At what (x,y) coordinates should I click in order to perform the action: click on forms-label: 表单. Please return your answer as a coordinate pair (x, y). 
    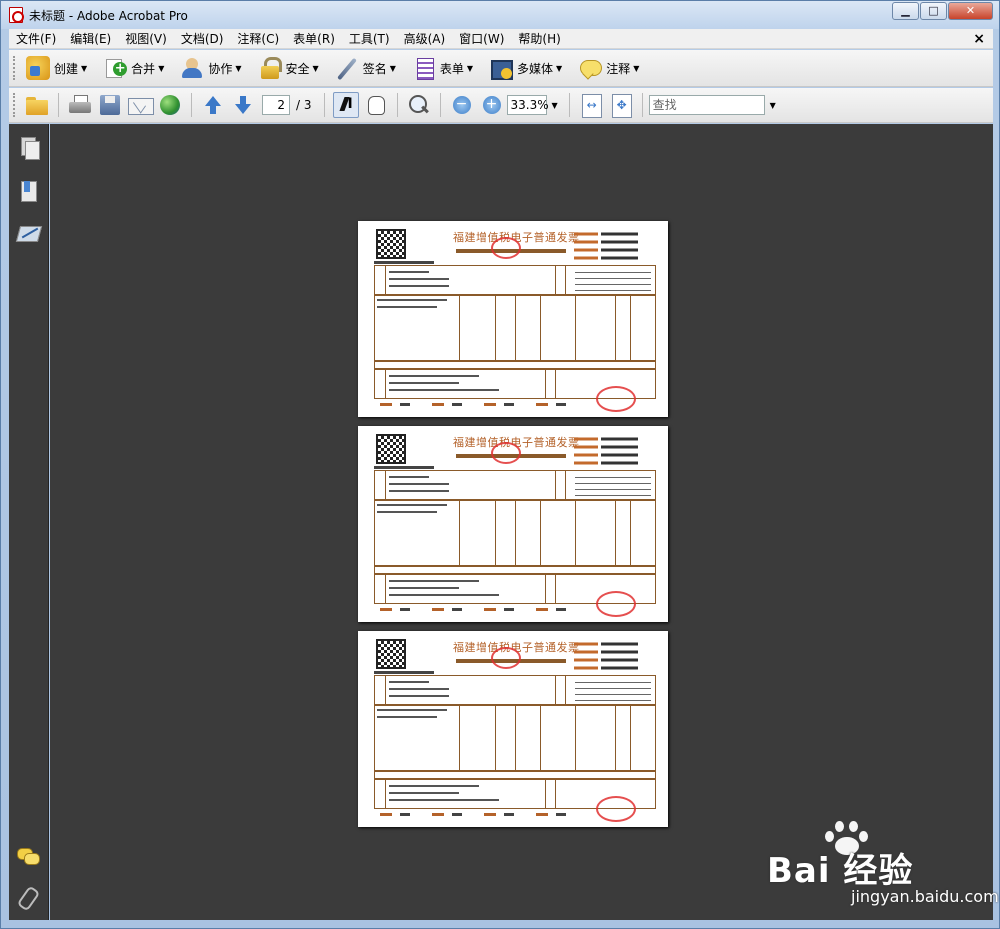
    Looking at the image, I should click on (451, 68).